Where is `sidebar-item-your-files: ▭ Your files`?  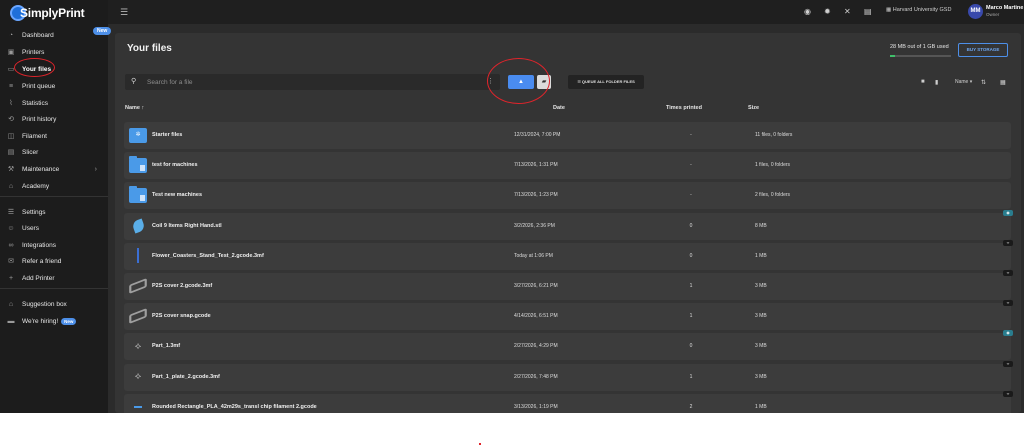
sidebar-item-your-files: ▭ Your files is located at coordinates (54, 69).